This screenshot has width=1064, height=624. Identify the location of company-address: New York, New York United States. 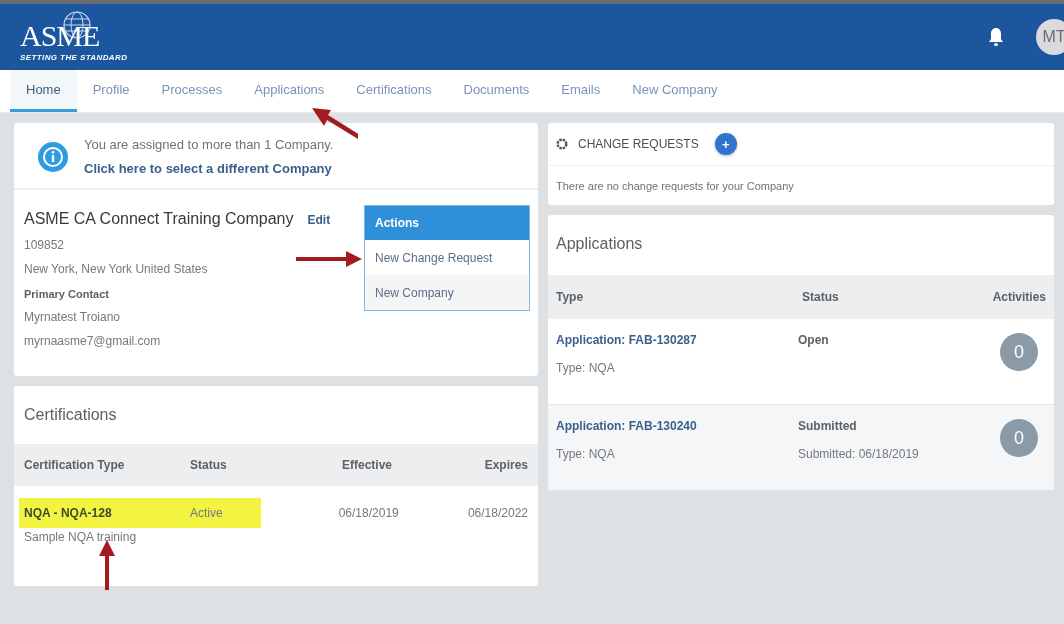
(116, 269).